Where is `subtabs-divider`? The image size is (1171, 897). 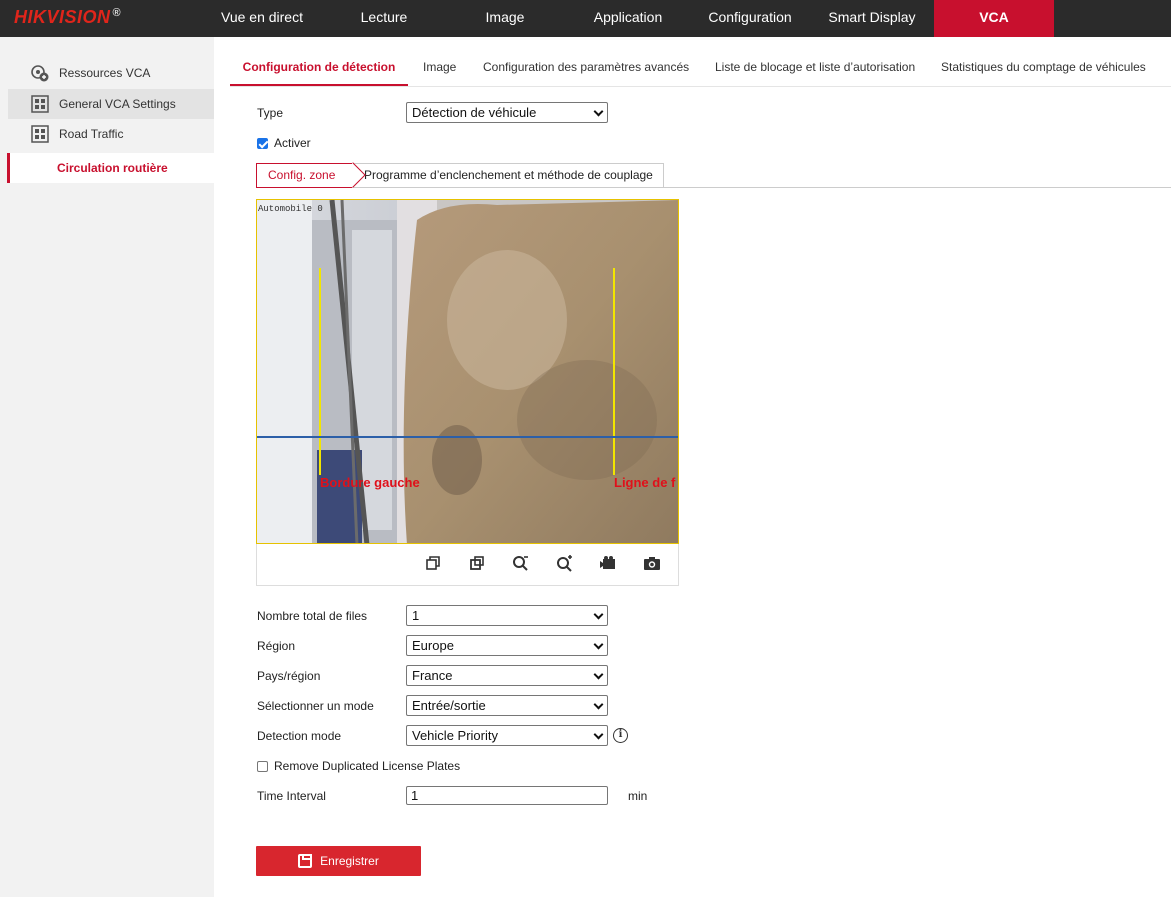 subtabs-divider is located at coordinates (917, 187).